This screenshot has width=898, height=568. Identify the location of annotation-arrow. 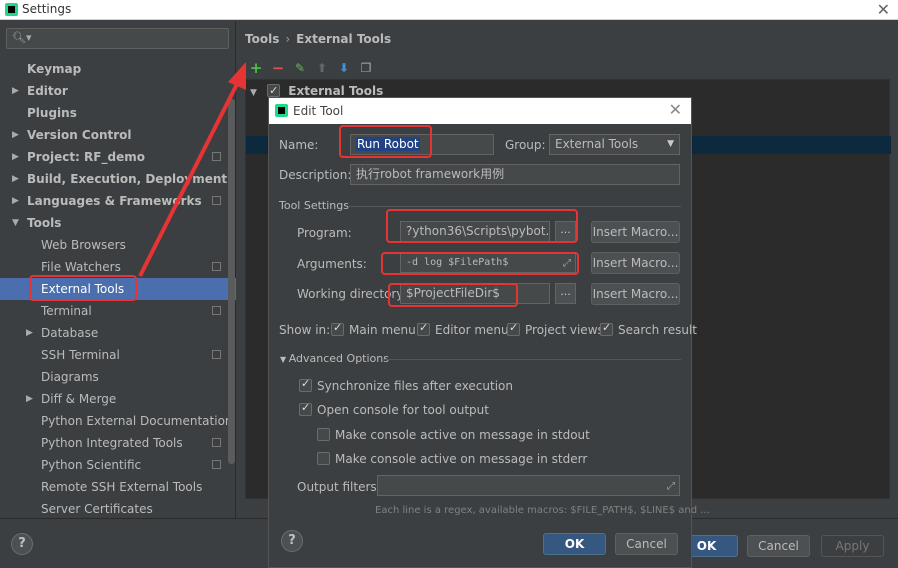
(192, 169).